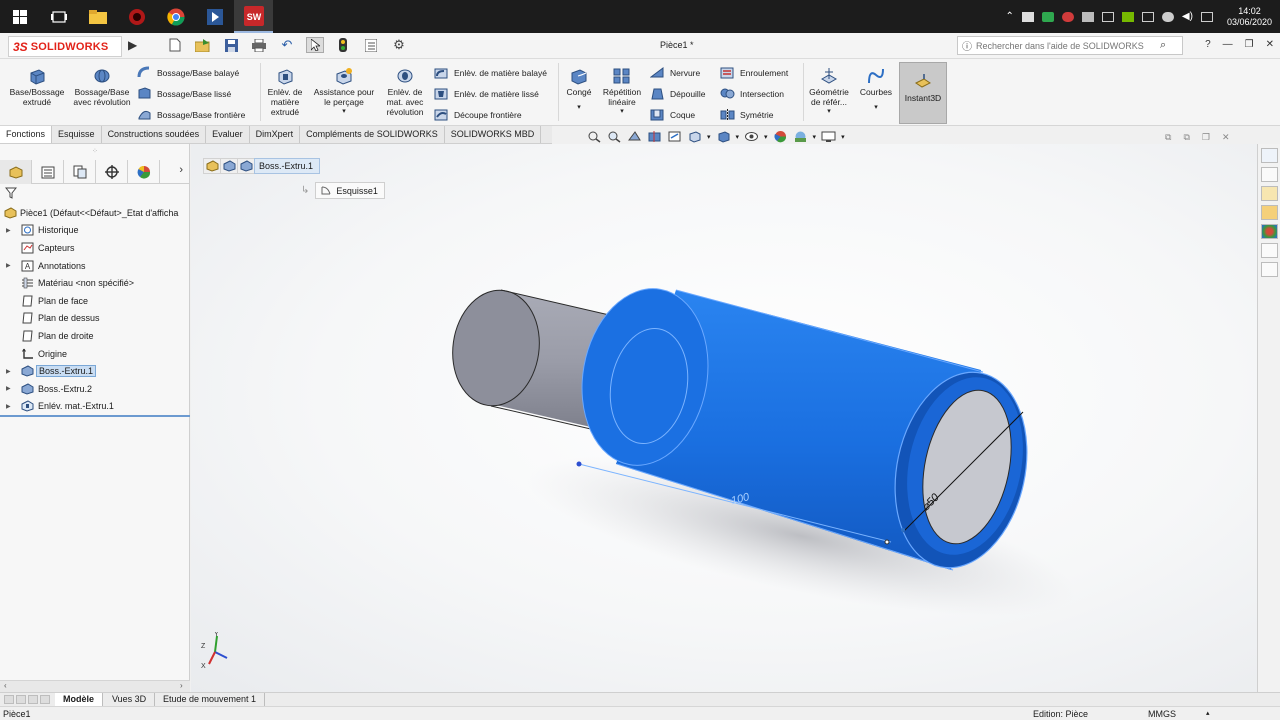 The image size is (1280, 720). Describe the element at coordinates (1067, 16) in the screenshot. I see `tray-security-icon` at that location.